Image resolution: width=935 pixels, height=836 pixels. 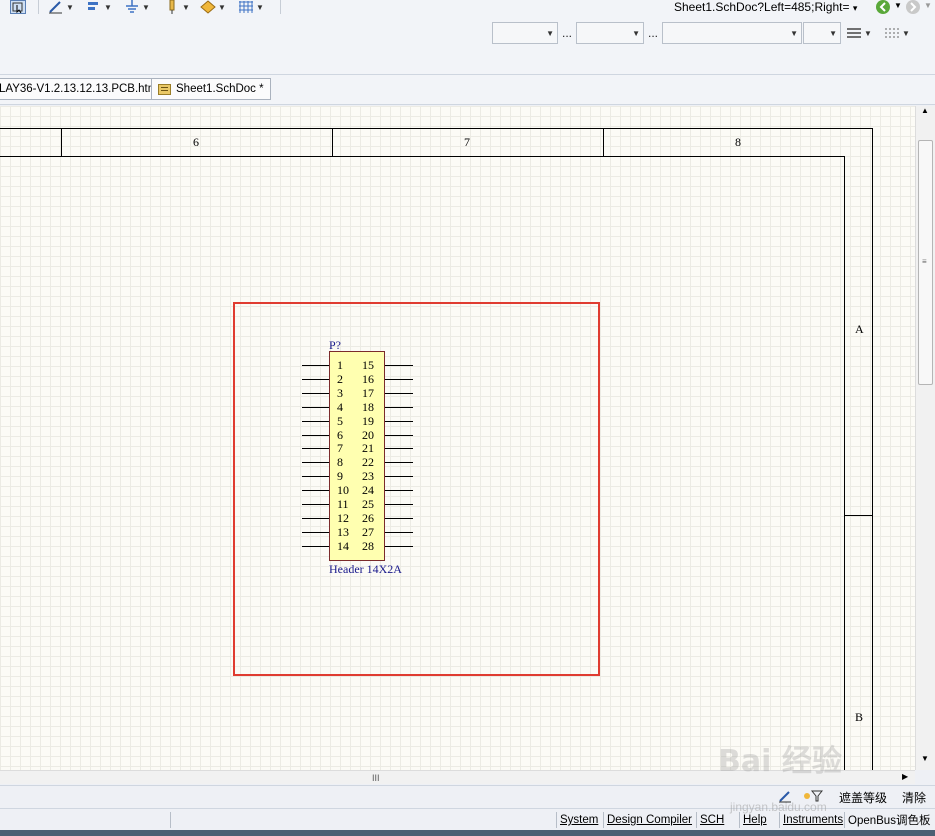 I want to click on place-shape-button: ▼, so click(x=213, y=7).